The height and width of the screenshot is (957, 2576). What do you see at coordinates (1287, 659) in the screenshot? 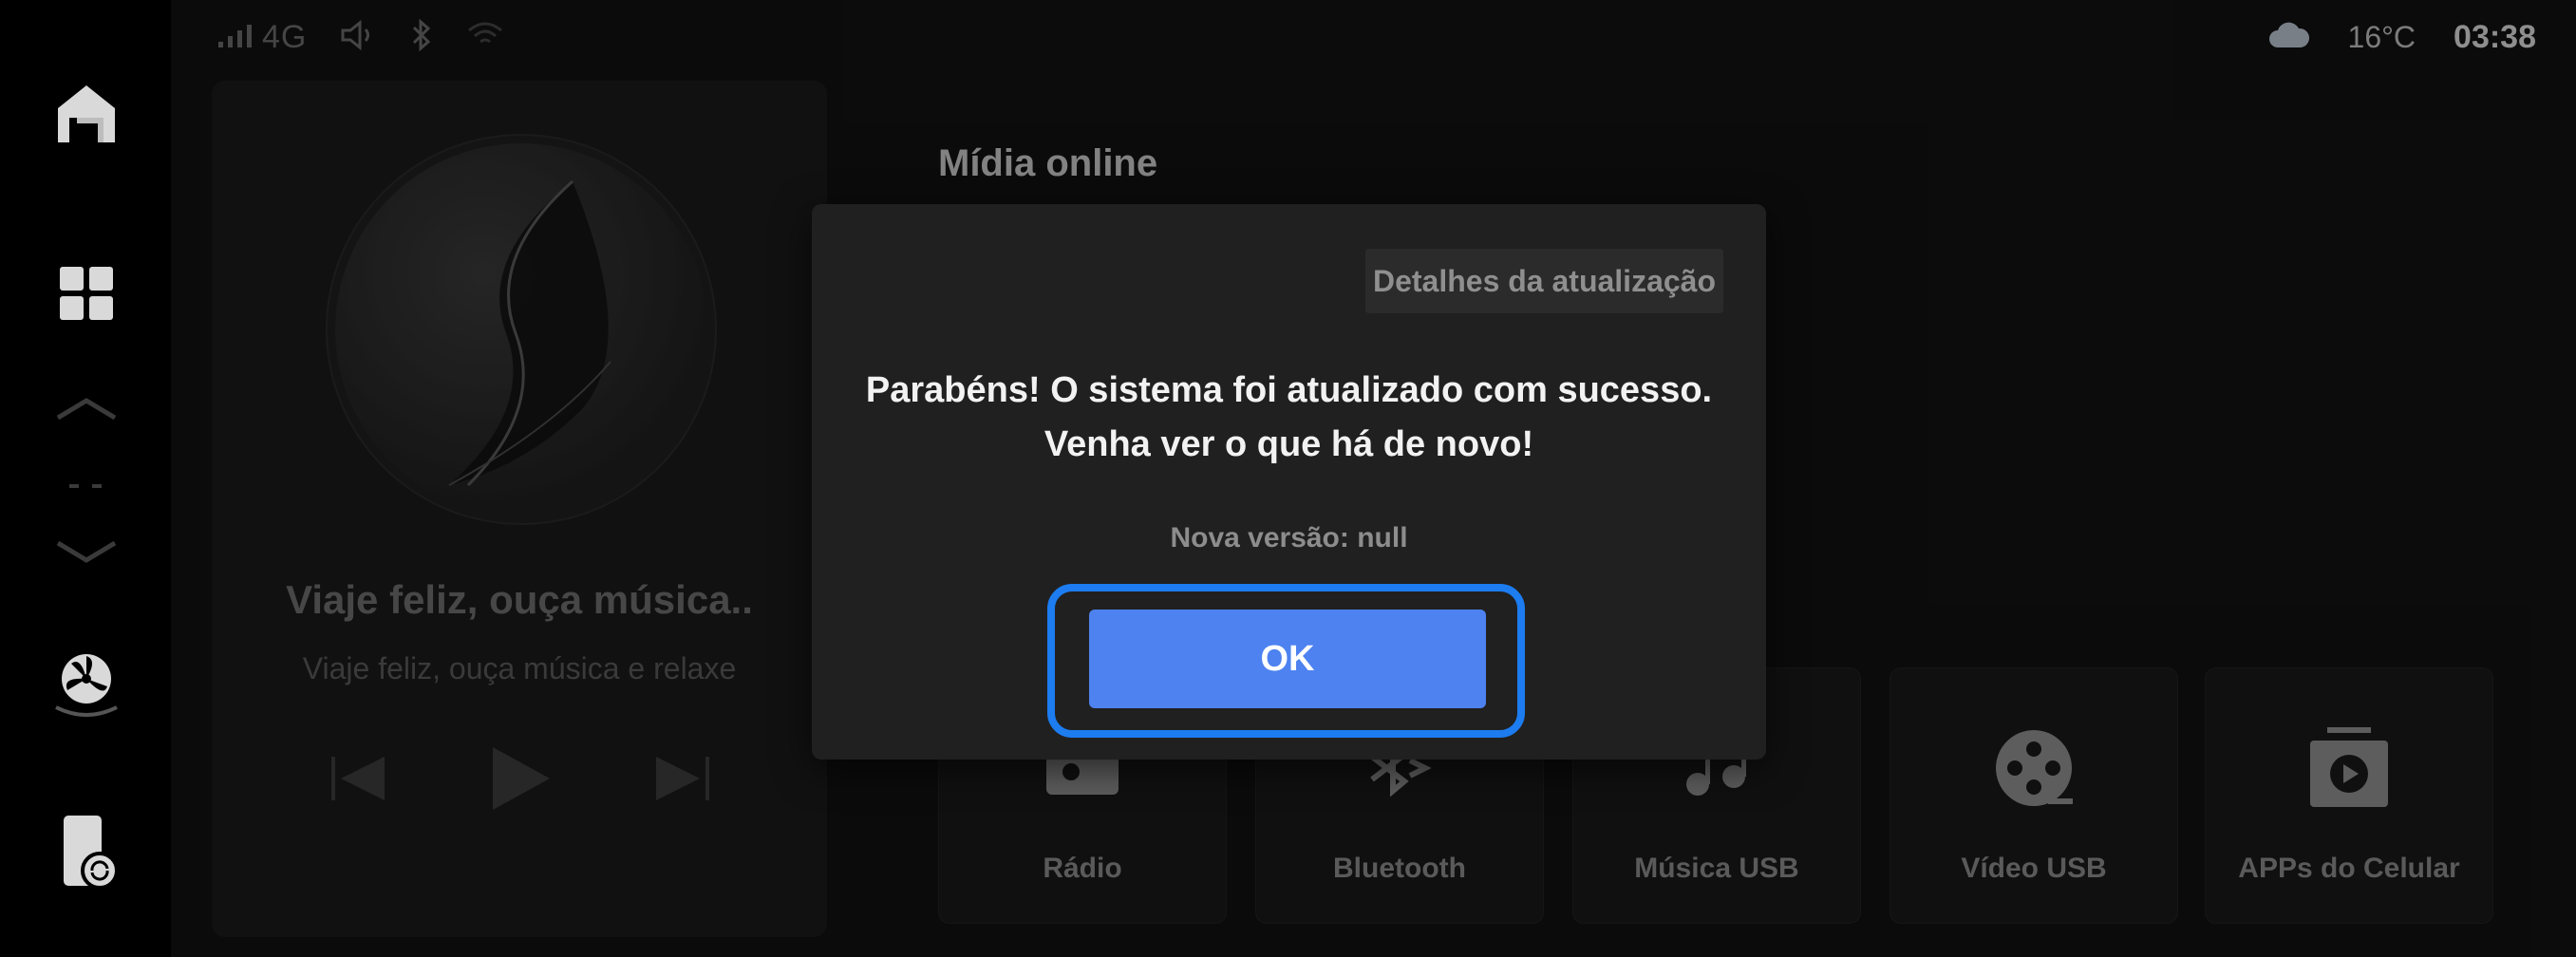
I see `ok-button: OK` at bounding box center [1287, 659].